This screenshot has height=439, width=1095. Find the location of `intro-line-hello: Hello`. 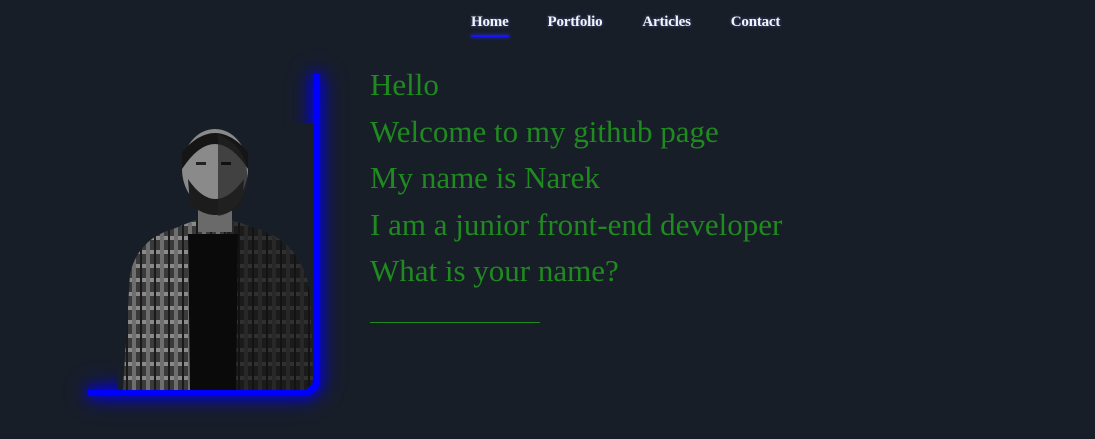

intro-line-hello: Hello is located at coordinates (404, 84).